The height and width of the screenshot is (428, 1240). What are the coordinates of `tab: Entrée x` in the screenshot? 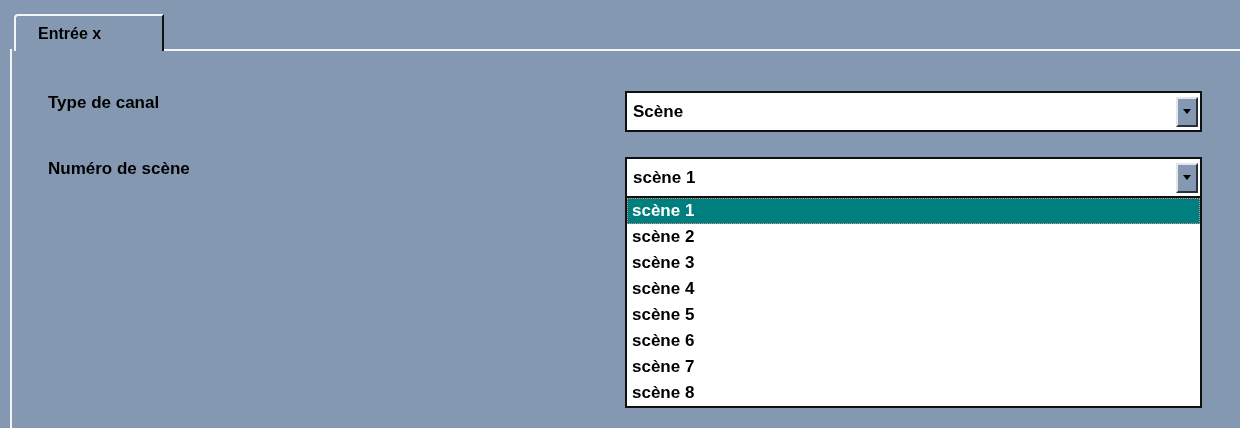 It's located at (89, 32).